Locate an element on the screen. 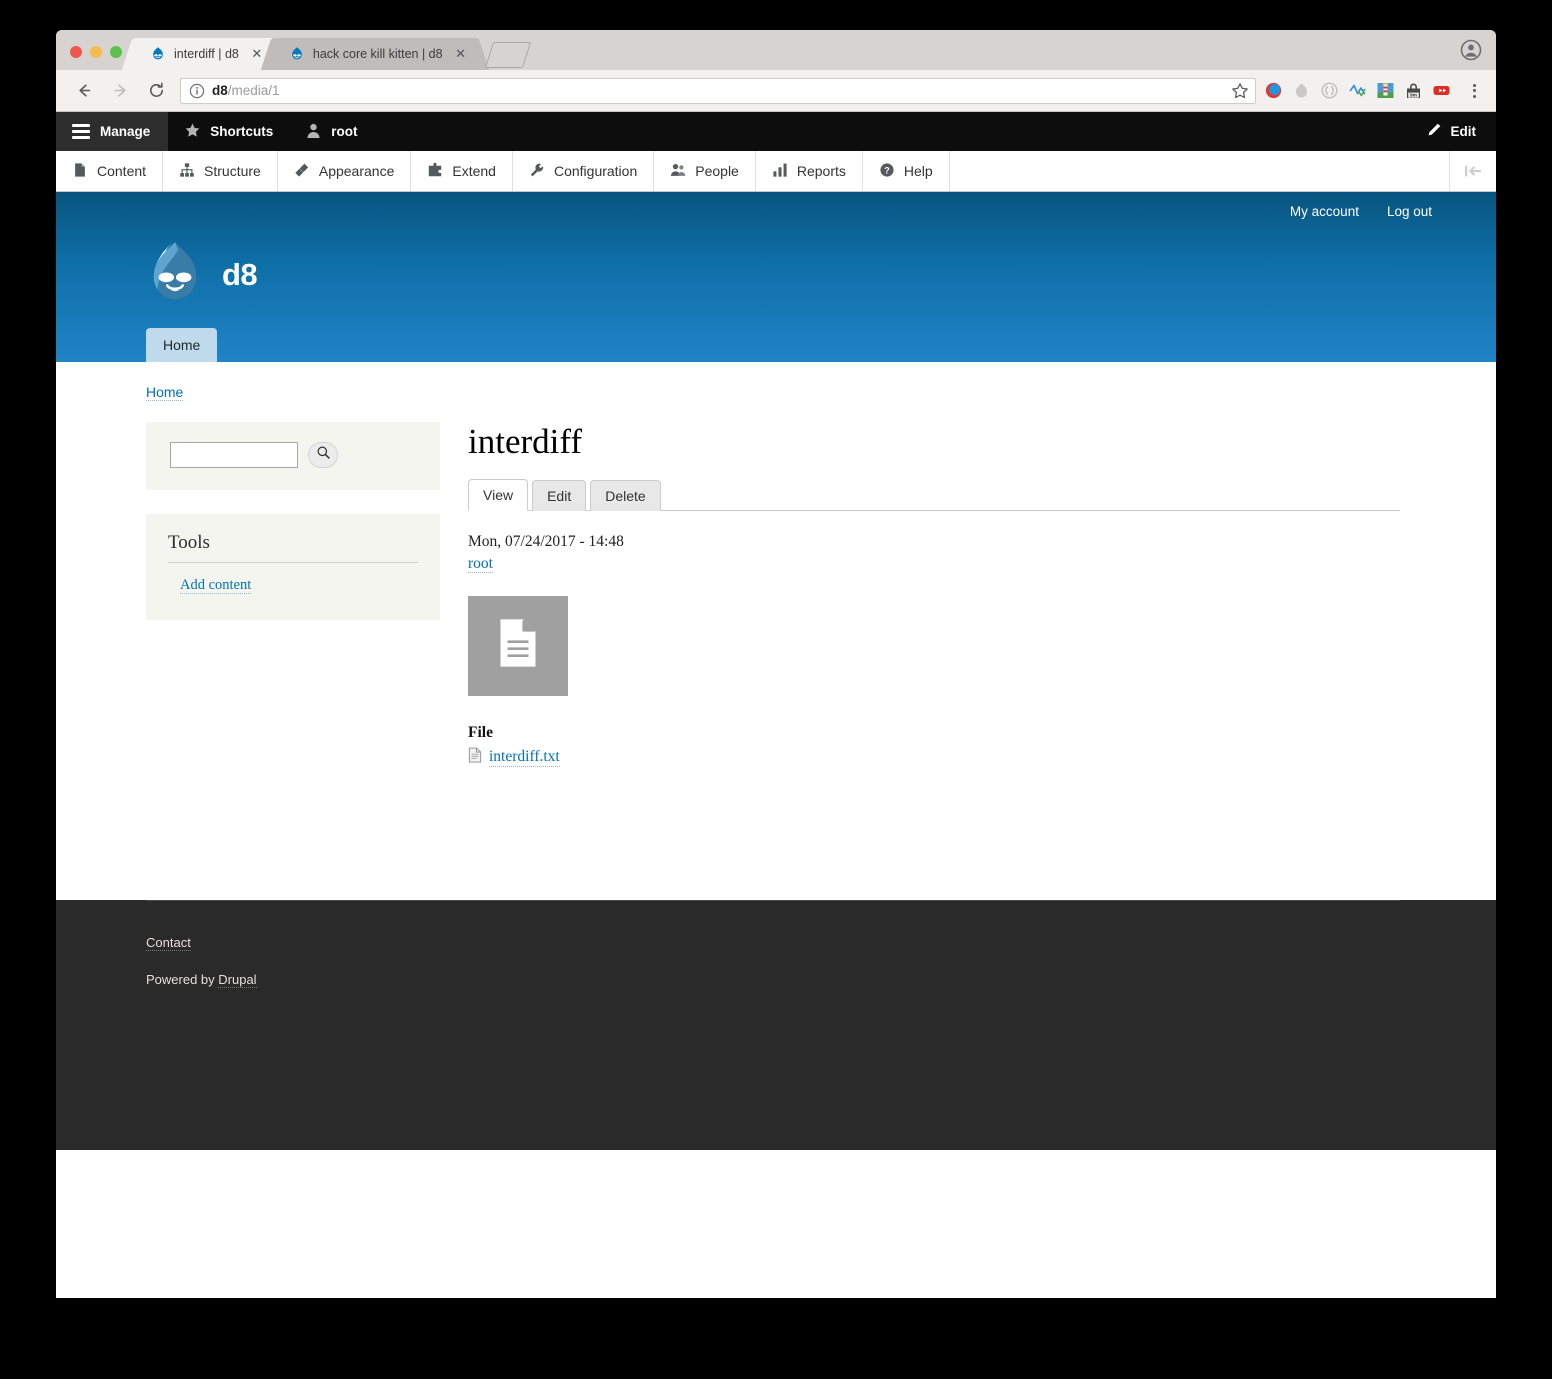 The image size is (1552, 1379). tab-view: View is located at coordinates (498, 495).